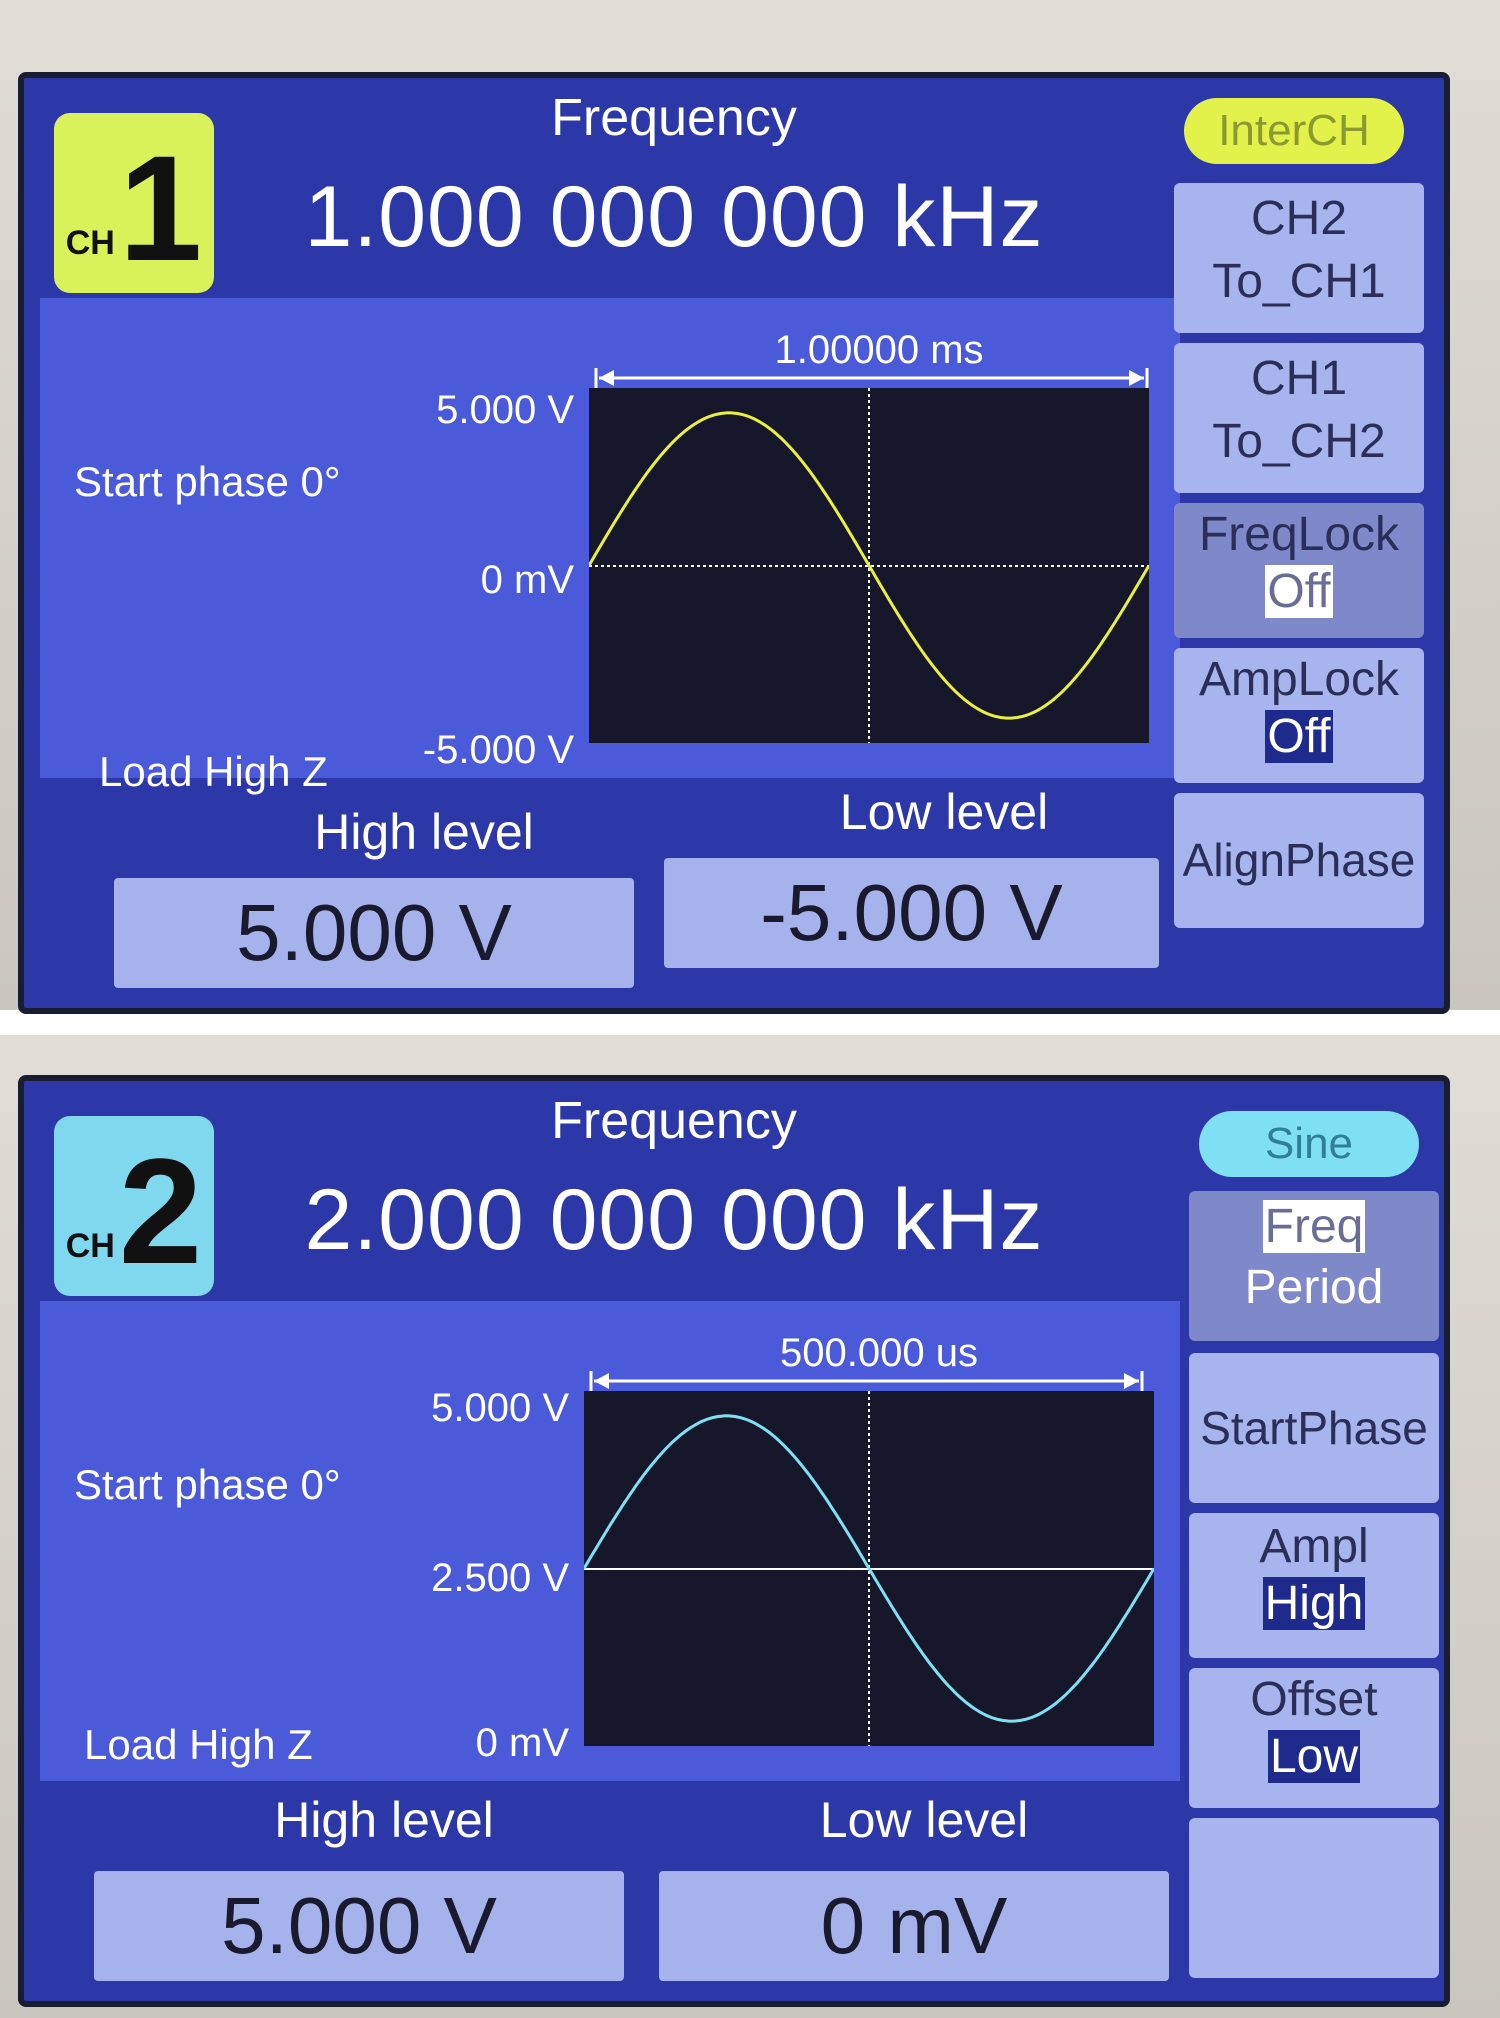 The image size is (1500, 2018). I want to click on ch1-waveform-plot, so click(869, 565).